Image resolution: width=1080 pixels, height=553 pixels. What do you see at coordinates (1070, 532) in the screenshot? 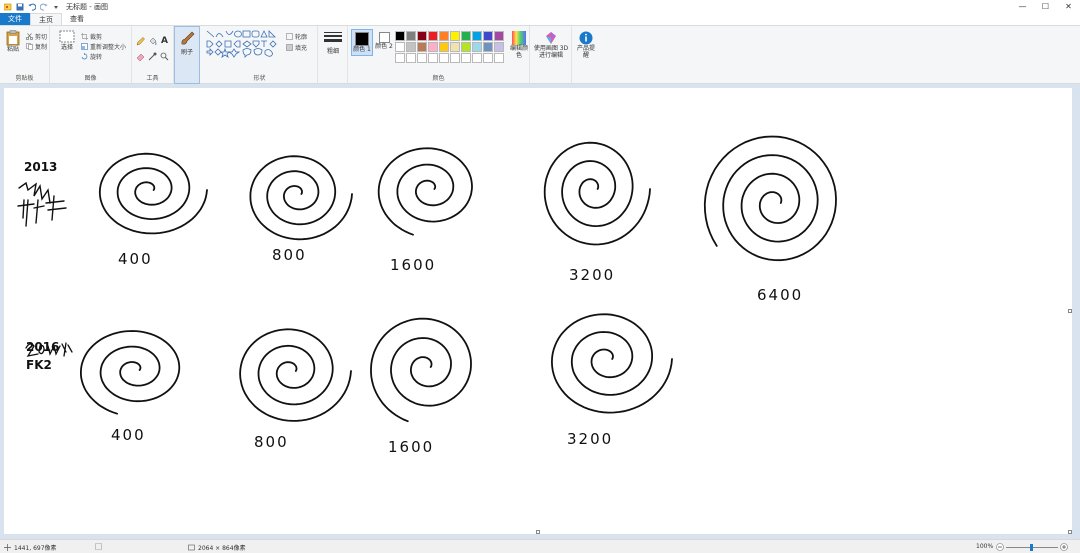
I see `resize-handle-corner` at bounding box center [1070, 532].